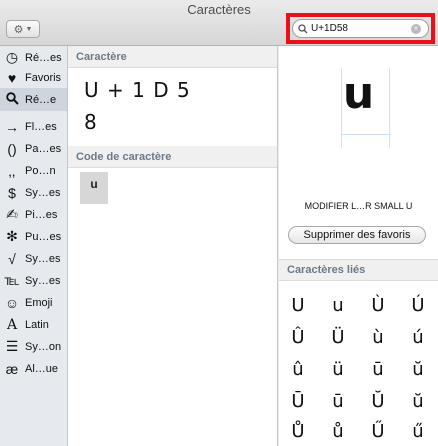 The width and height of the screenshot is (438, 446). I want to click on sidebar-item-label: Pu…es, so click(43, 236).